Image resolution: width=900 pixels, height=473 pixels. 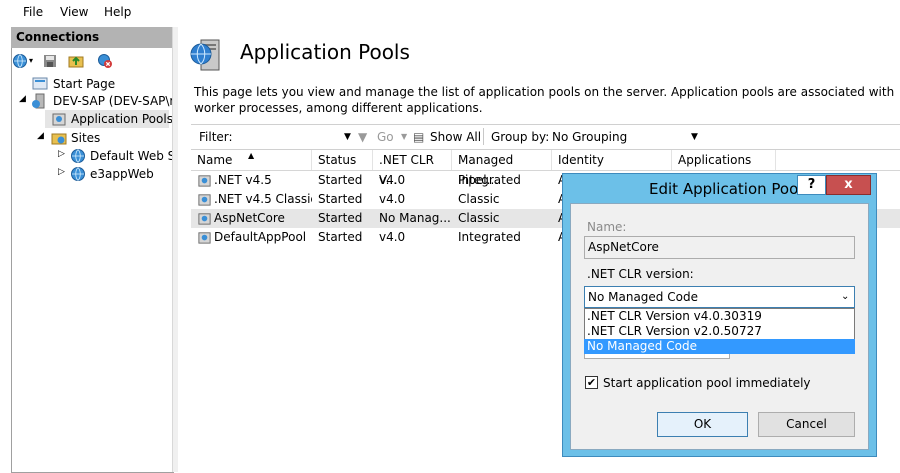 What do you see at coordinates (205, 55) in the screenshot?
I see `application-pools-icon` at bounding box center [205, 55].